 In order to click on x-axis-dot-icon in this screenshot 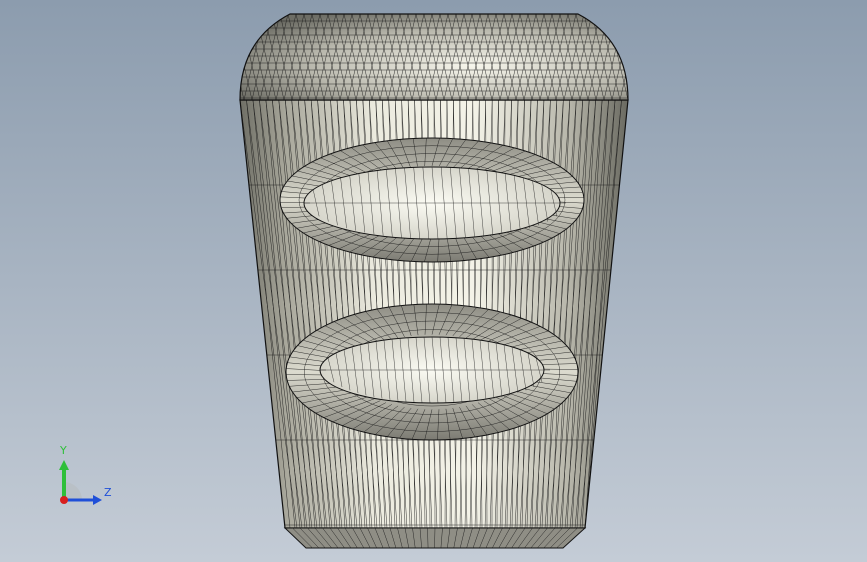, I will do `click(64, 500)`.